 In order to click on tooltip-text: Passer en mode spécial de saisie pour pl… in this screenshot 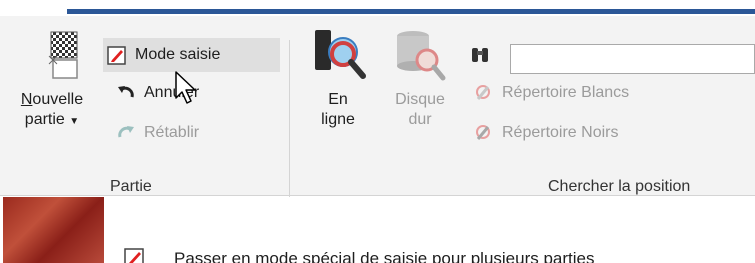, I will do `click(384, 256)`.